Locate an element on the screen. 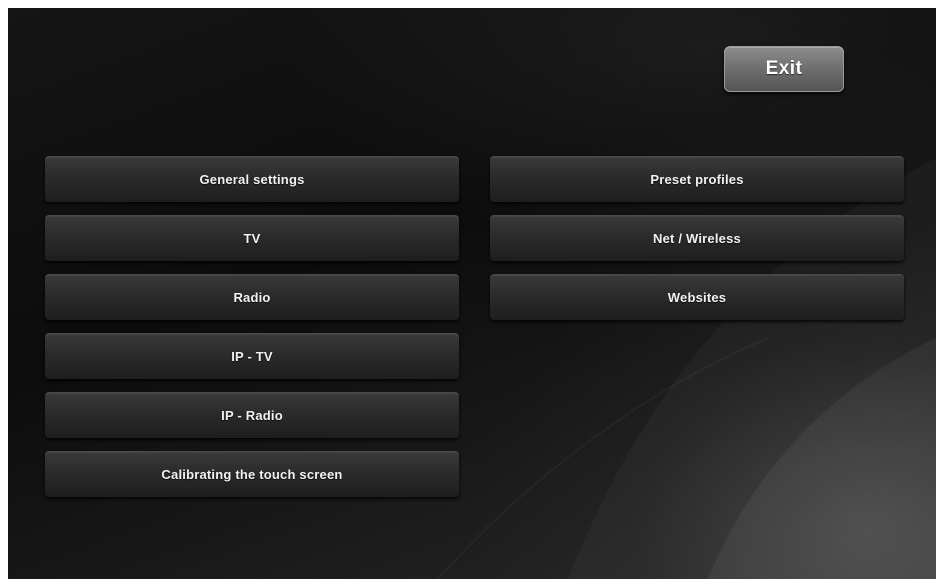 The image size is (944, 587). websites-label: Websites is located at coordinates (697, 297).